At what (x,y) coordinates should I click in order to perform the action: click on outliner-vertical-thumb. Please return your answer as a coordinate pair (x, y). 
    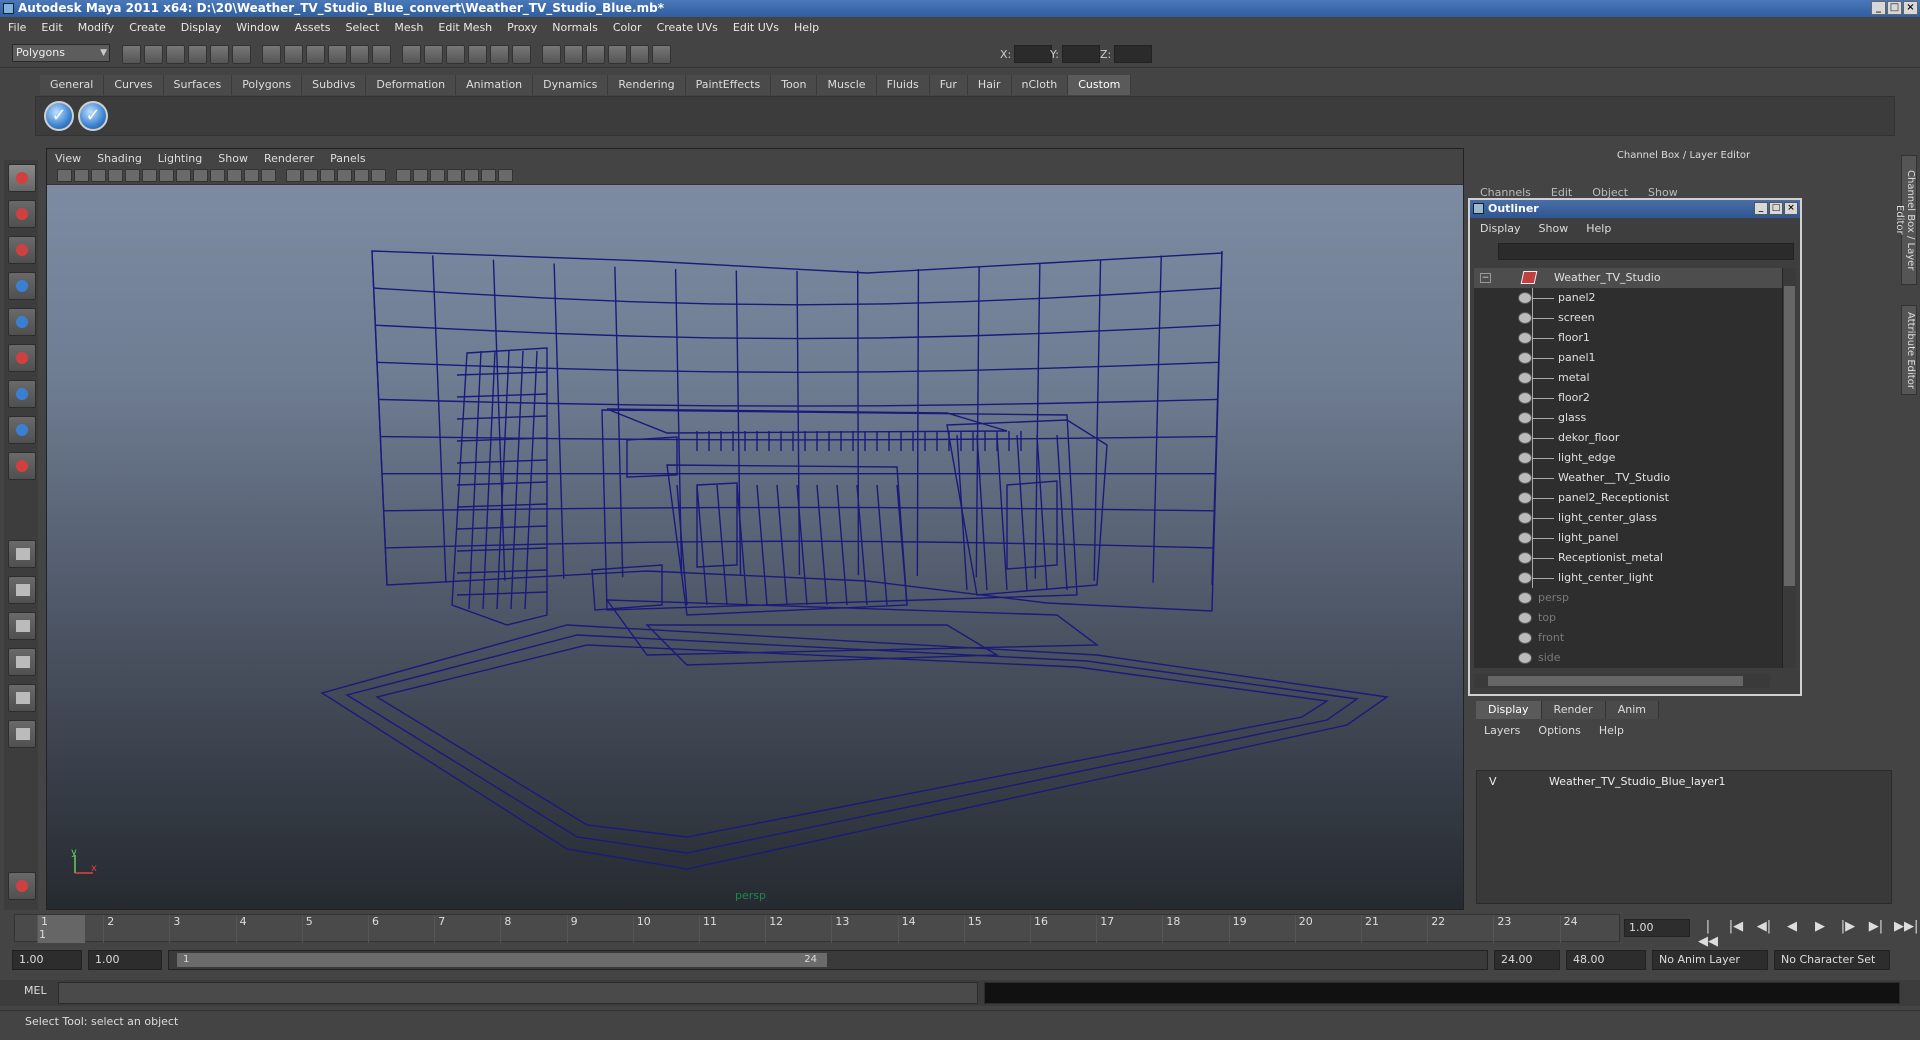
    Looking at the image, I should click on (1789, 436).